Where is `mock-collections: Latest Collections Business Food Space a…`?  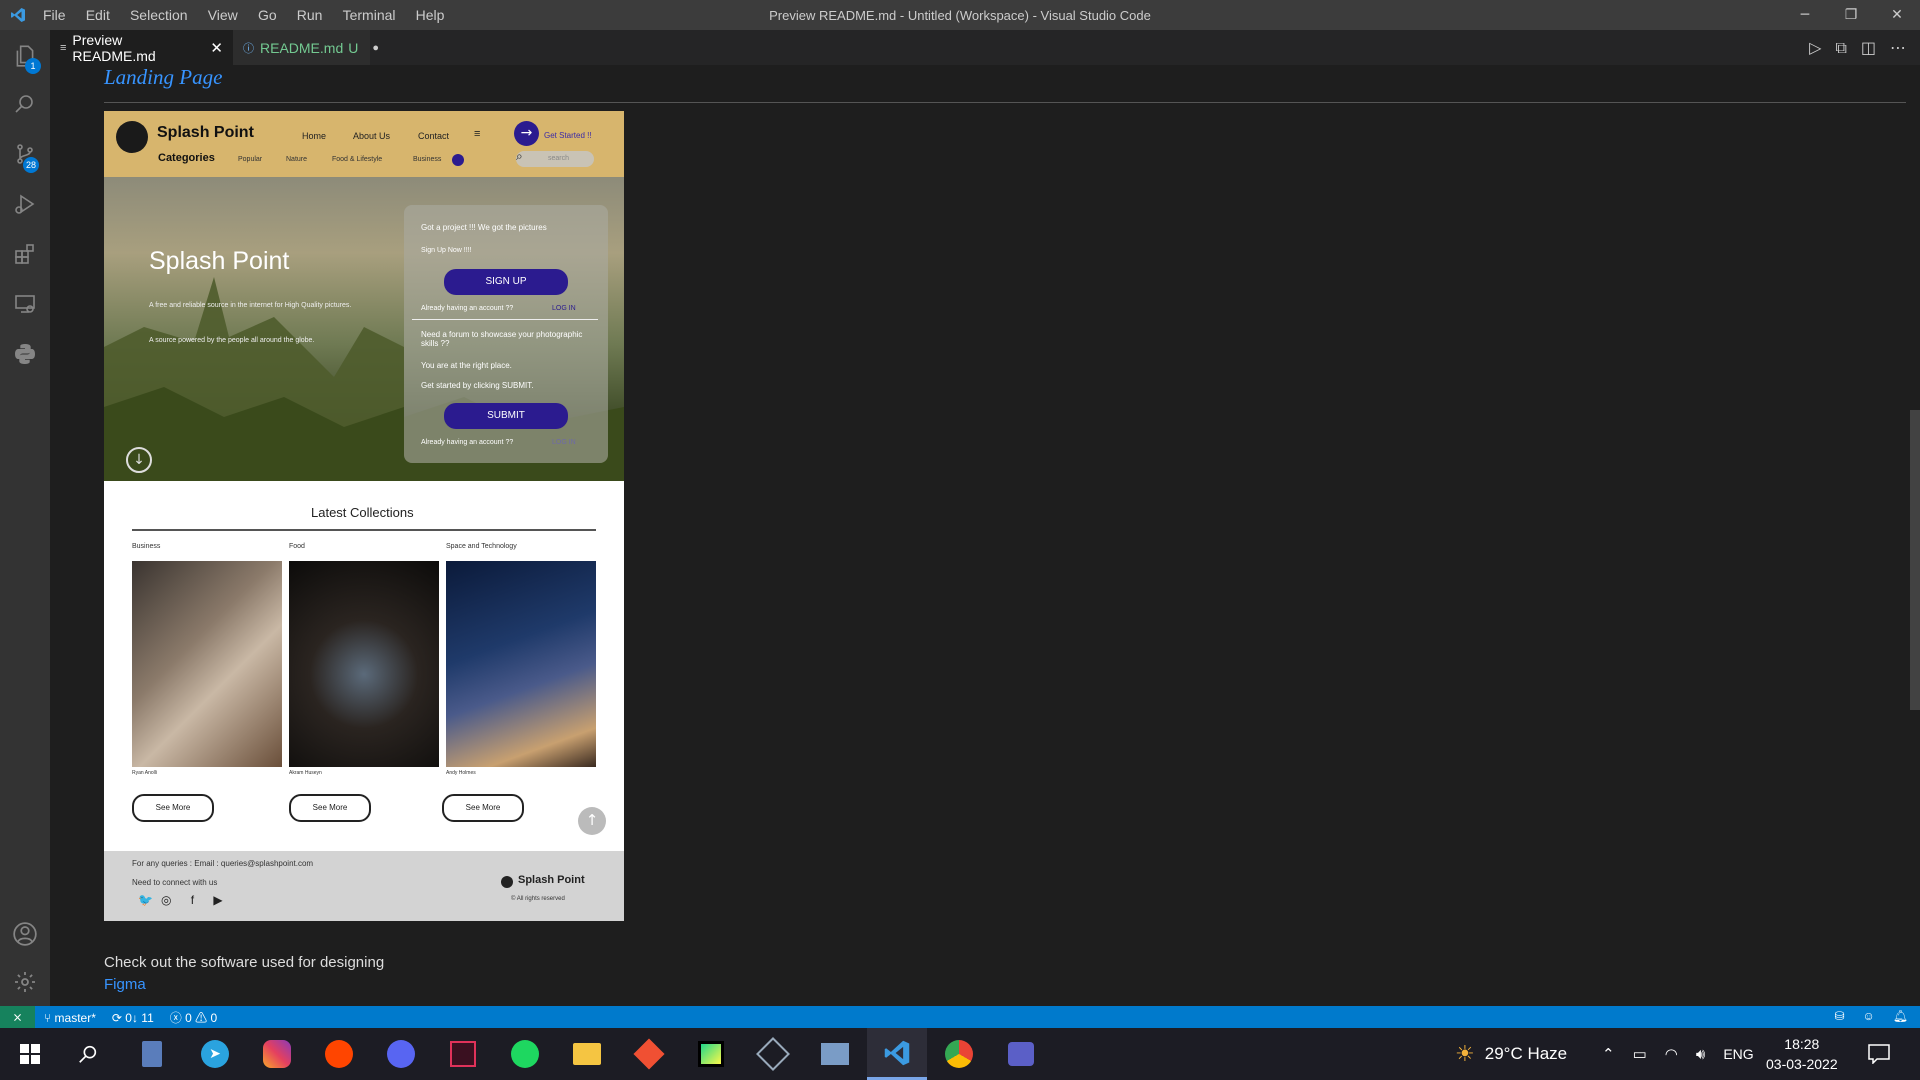 mock-collections: Latest Collections Business Food Space a… is located at coordinates (364, 666).